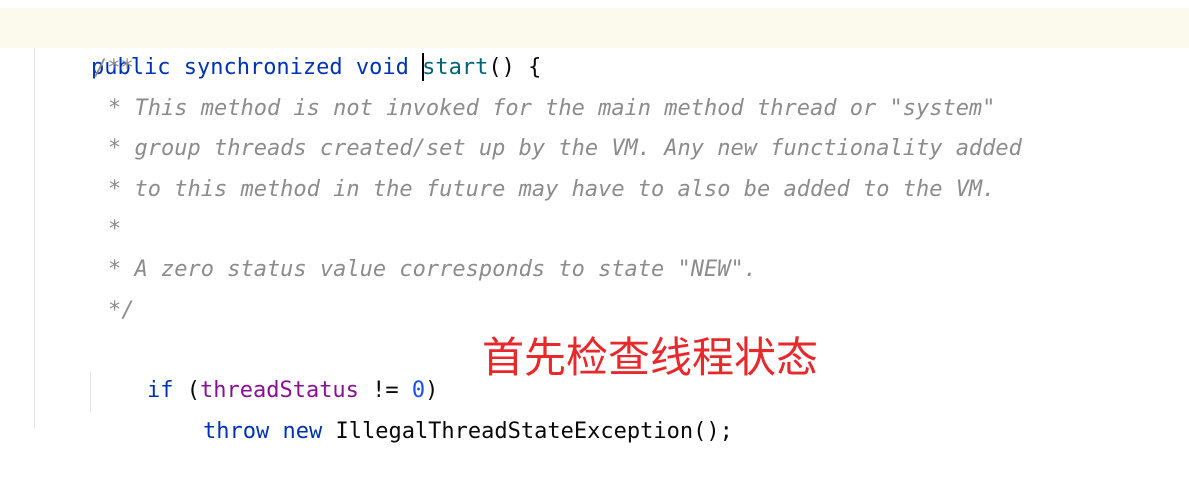  Describe the element at coordinates (121, 310) in the screenshot. I see `doc-comment-close: */` at that location.